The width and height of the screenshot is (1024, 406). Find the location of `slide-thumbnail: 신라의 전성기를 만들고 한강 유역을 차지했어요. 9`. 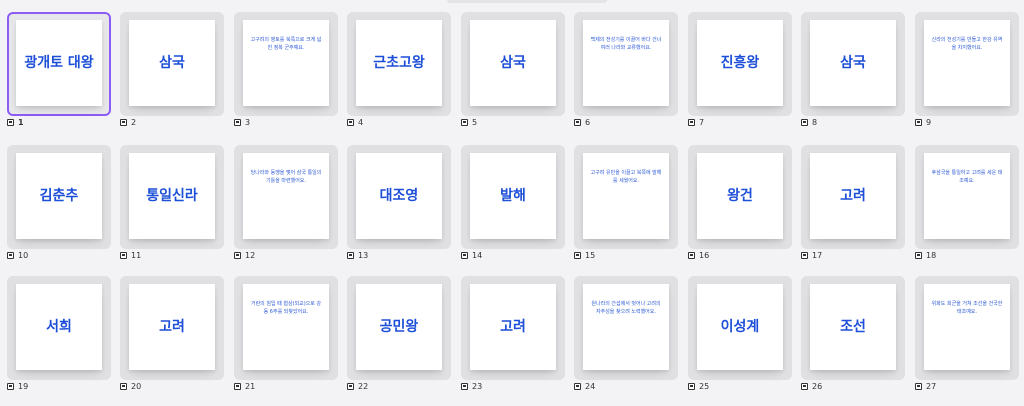

slide-thumbnail: 신라의 전성기를 만들고 한강 유역을 차지했어요. 9 is located at coordinates (967, 71).